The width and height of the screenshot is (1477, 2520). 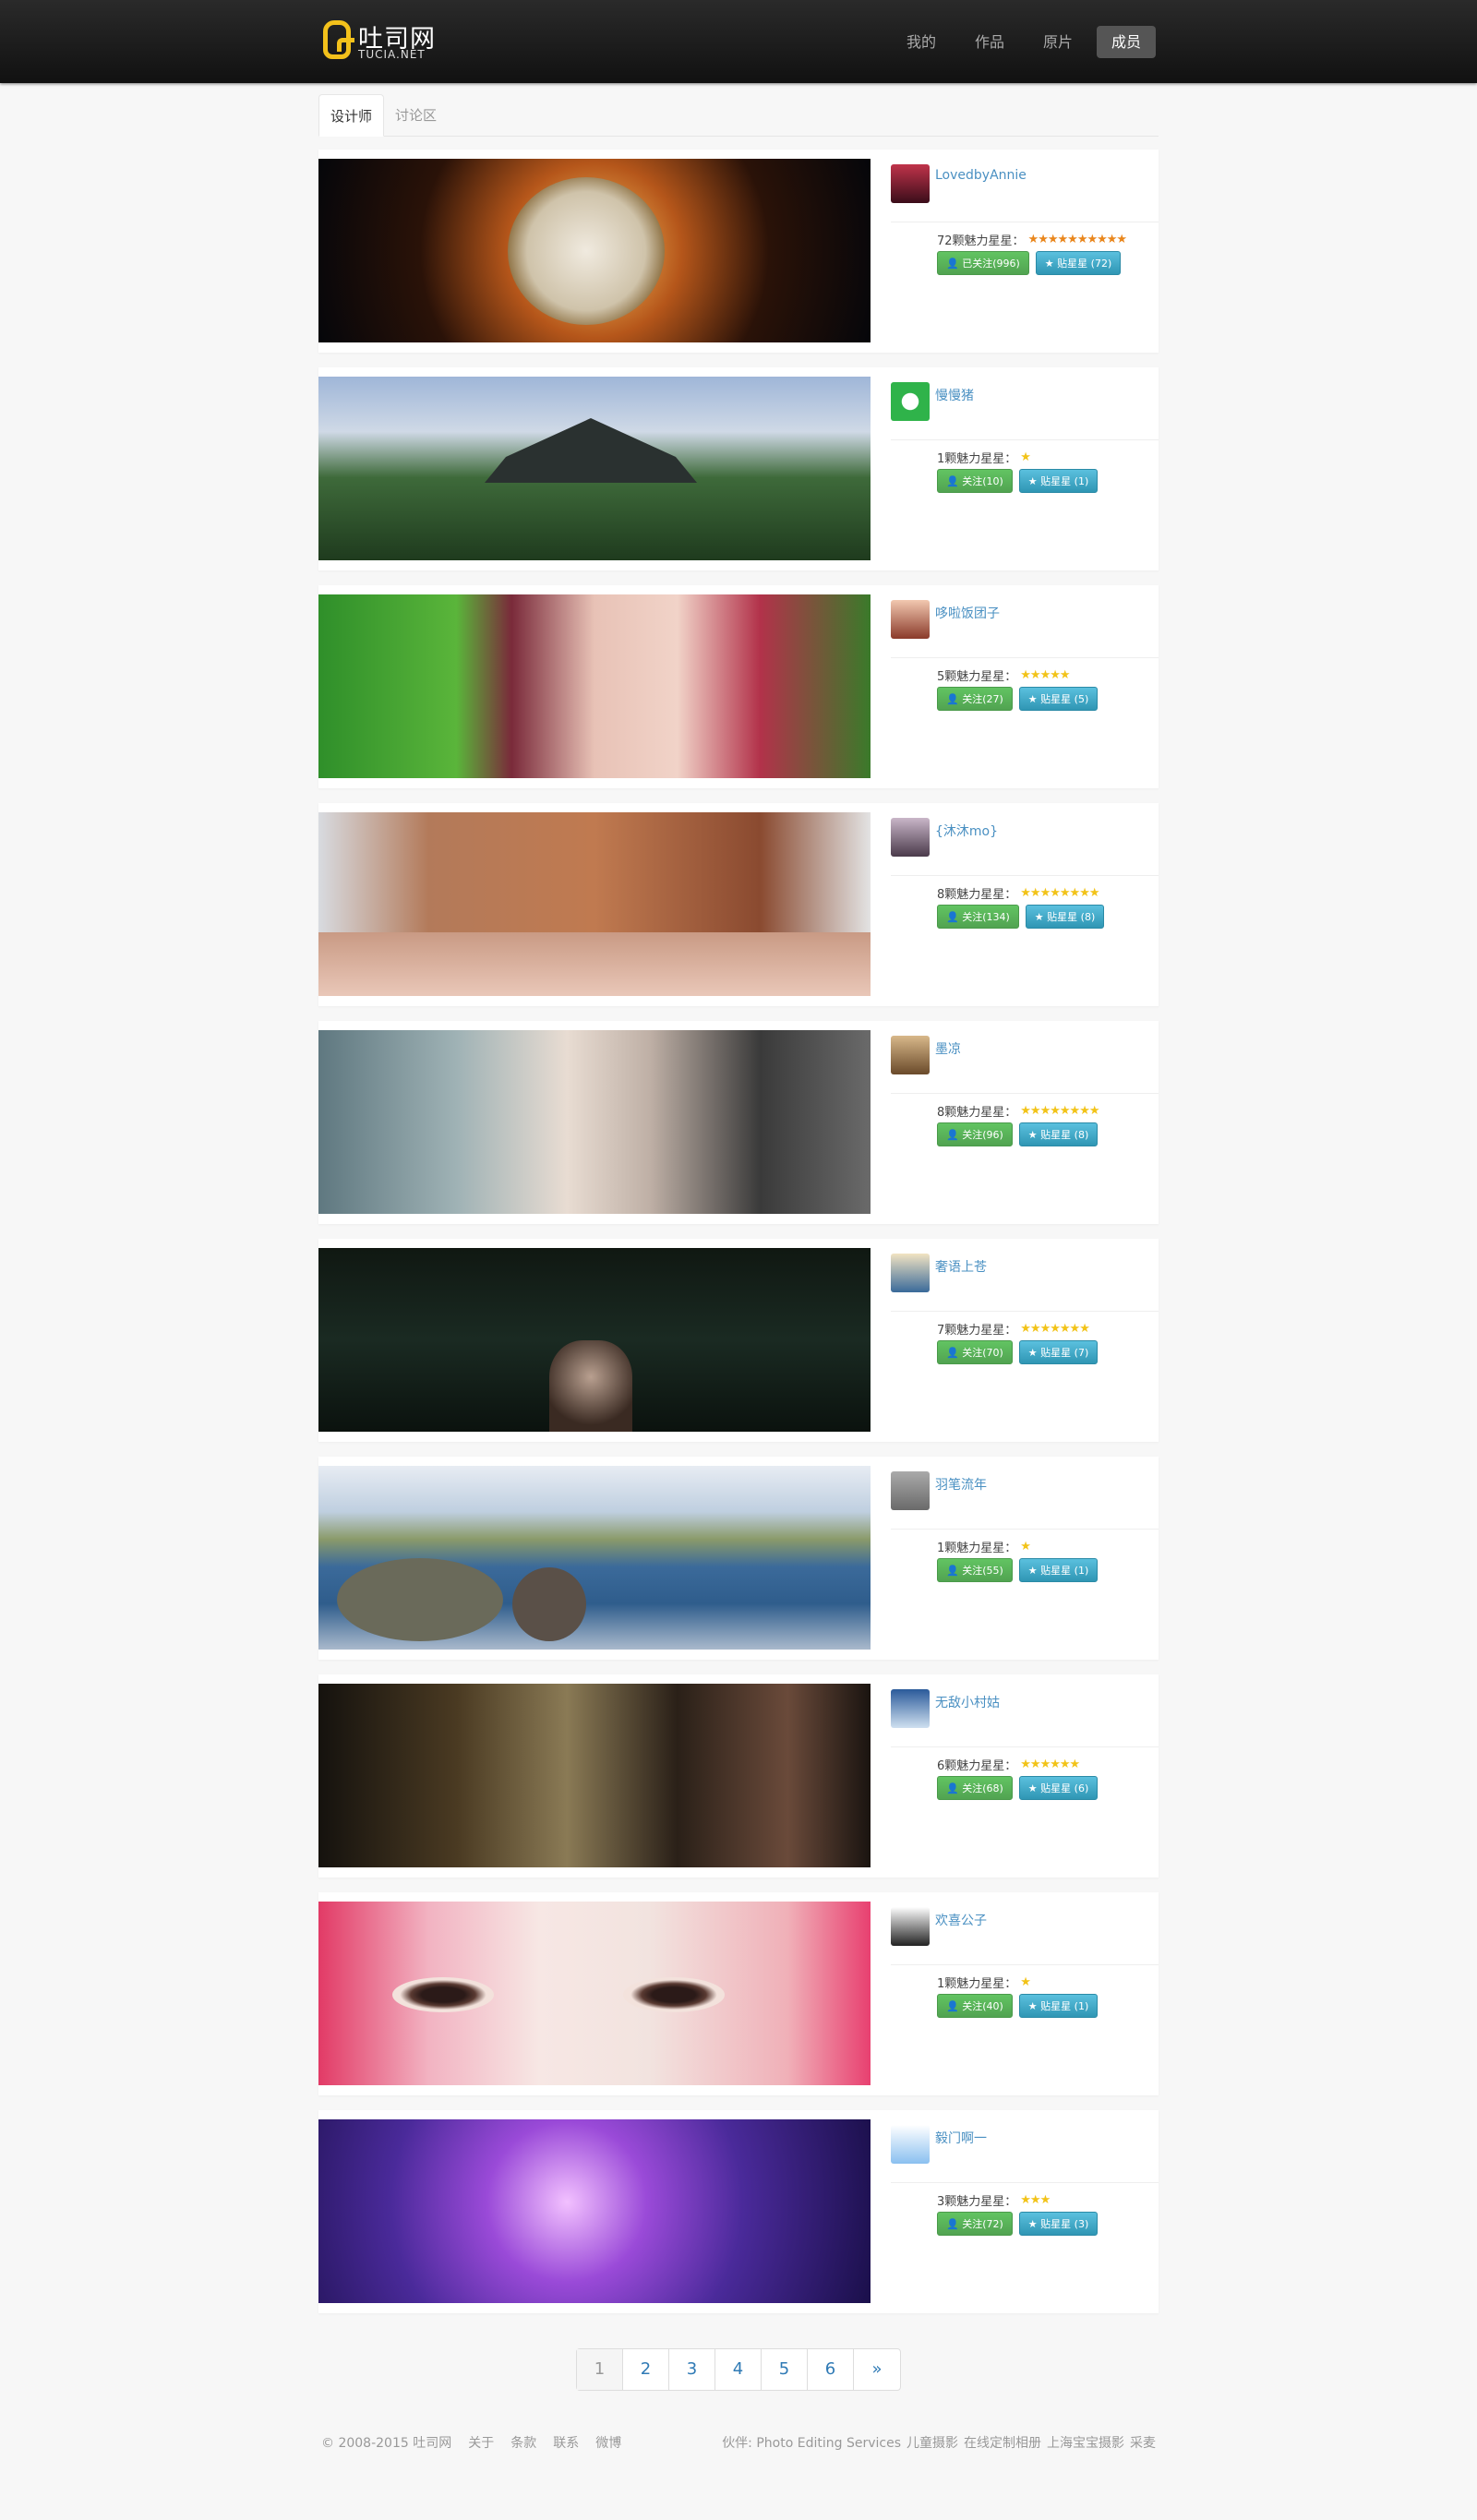 What do you see at coordinates (967, 613) in the screenshot?
I see `member-name: 哆啦饭团子` at bounding box center [967, 613].